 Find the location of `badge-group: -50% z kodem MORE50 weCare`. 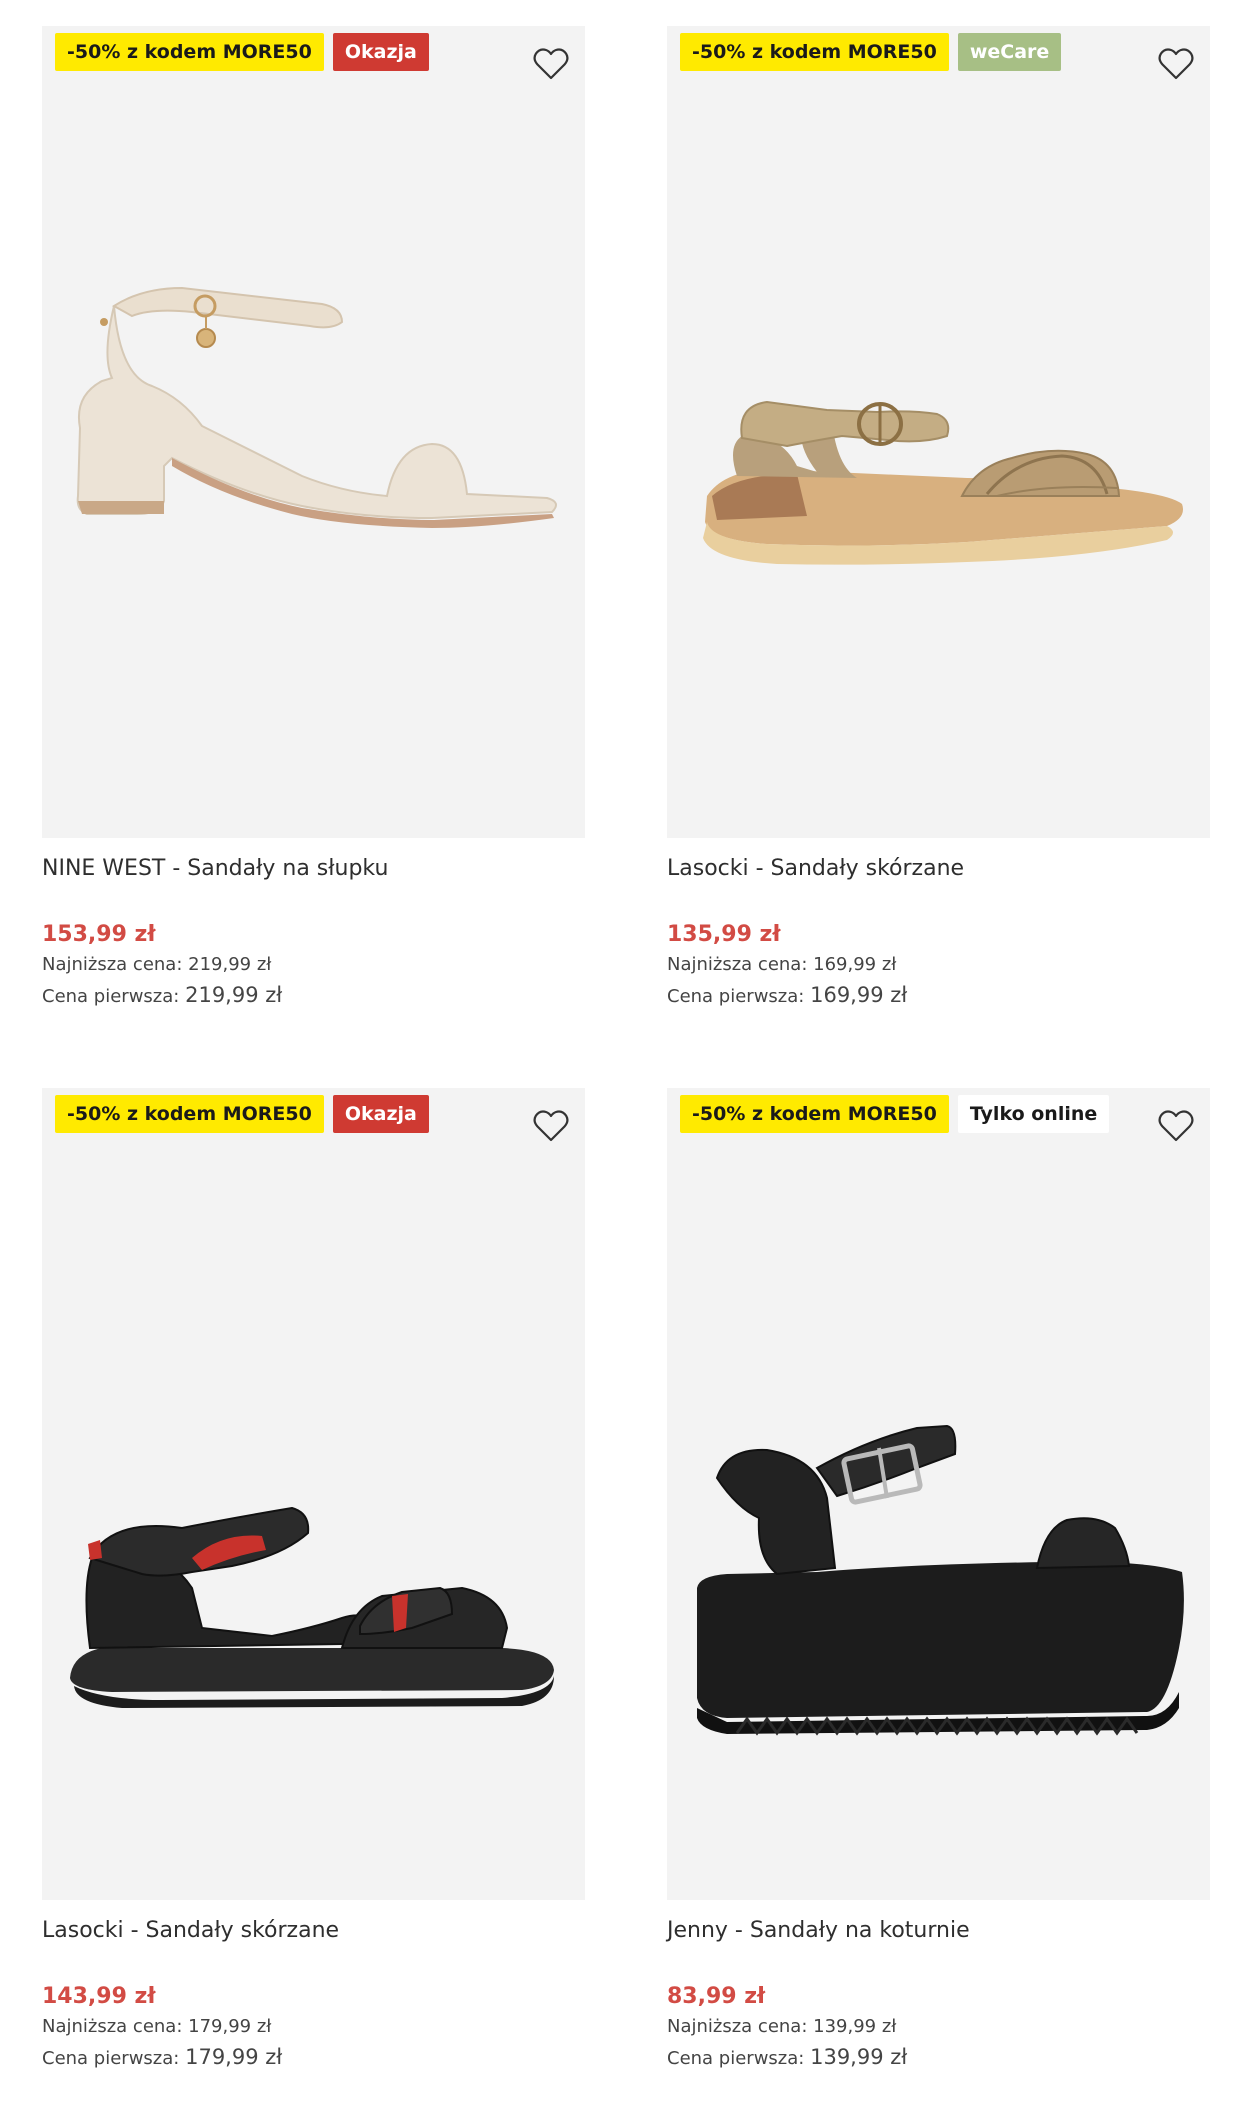

badge-group: -50% z kodem MORE50 weCare is located at coordinates (871, 52).